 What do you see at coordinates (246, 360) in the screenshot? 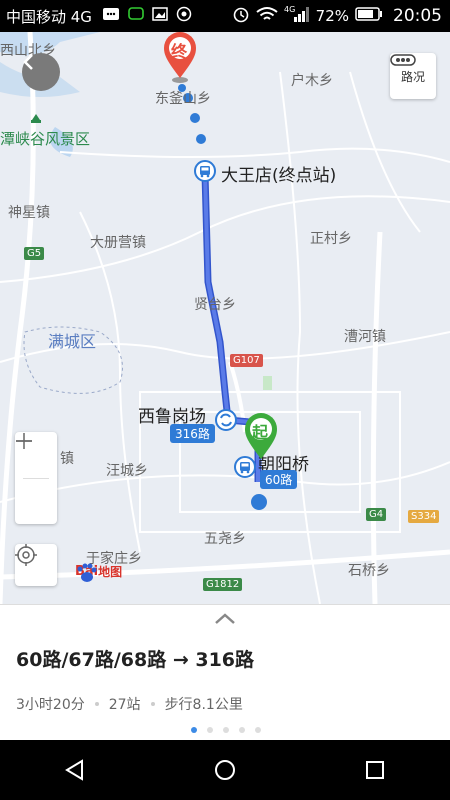
I see `road-shield: G107` at bounding box center [246, 360].